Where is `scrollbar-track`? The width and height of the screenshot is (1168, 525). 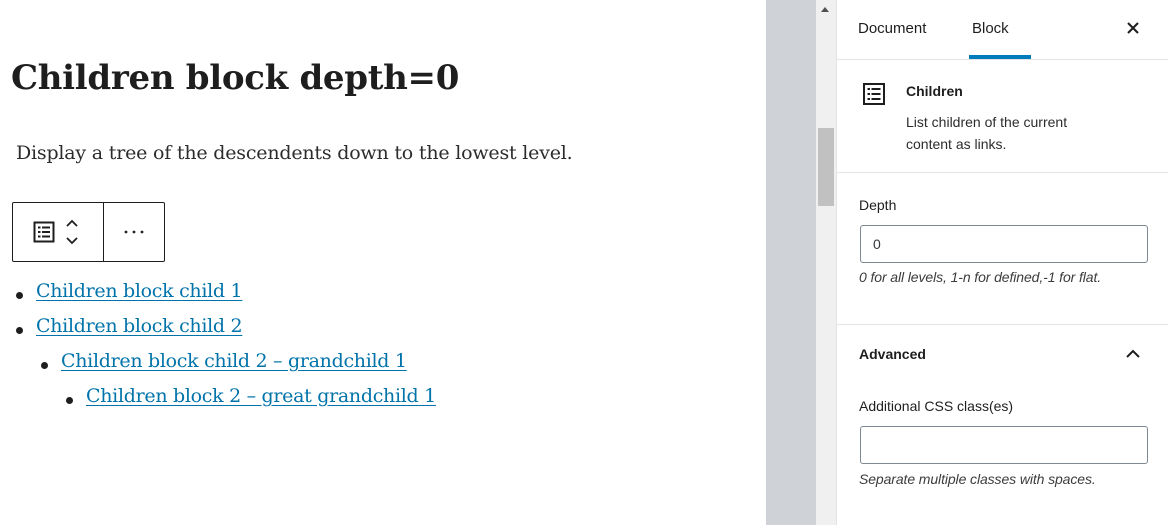 scrollbar-track is located at coordinates (826, 262).